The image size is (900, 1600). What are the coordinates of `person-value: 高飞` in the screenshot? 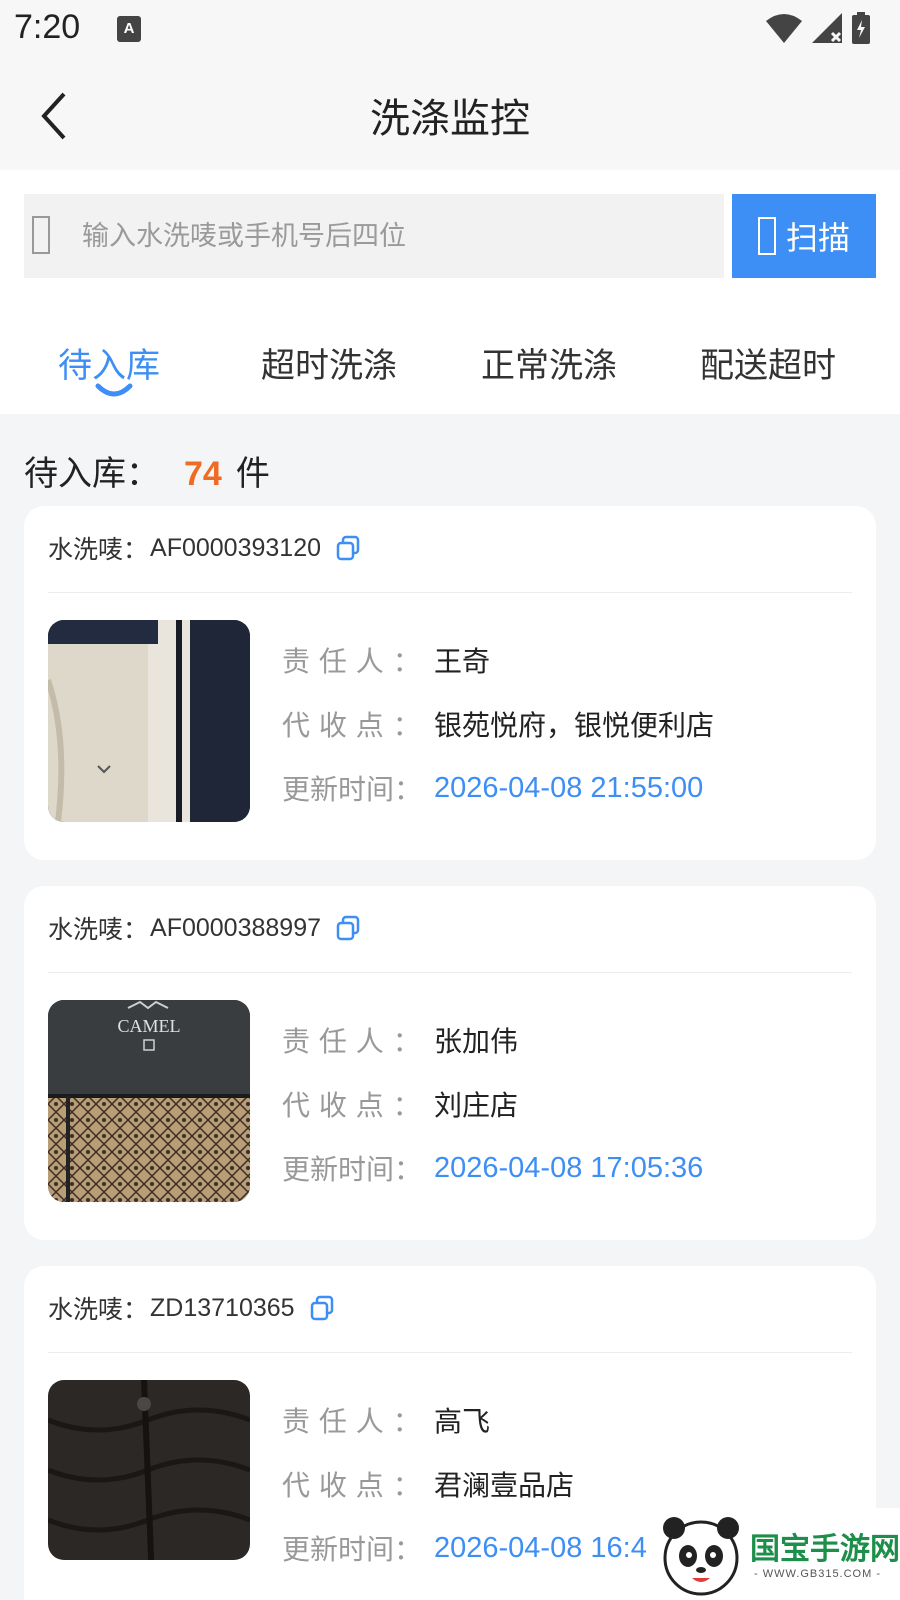 It's located at (462, 1421).